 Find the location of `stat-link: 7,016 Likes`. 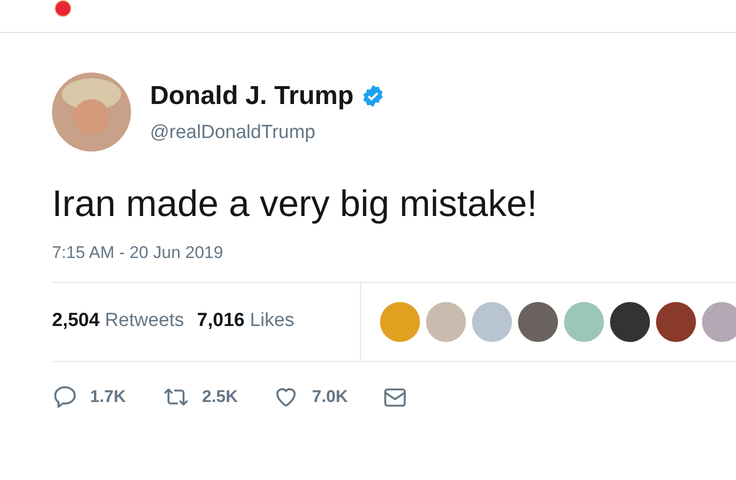

stat-link: 7,016 Likes is located at coordinates (245, 321).